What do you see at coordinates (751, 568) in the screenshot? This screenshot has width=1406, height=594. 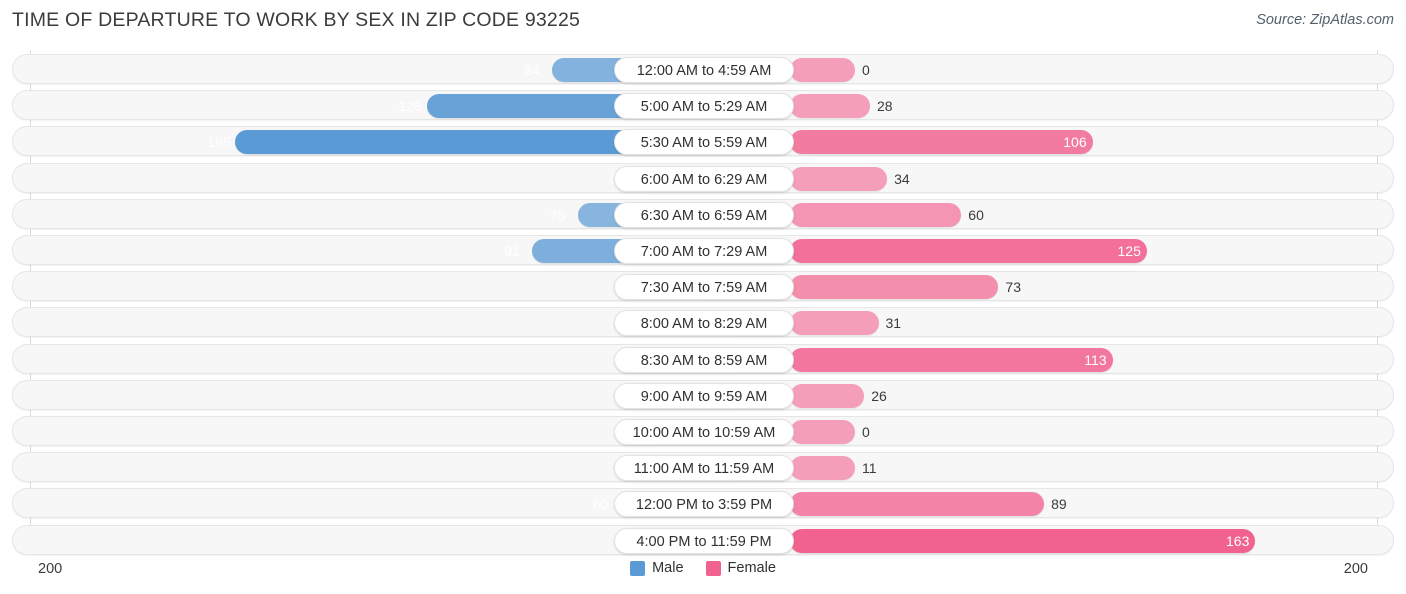 I see `legend-label: Female` at bounding box center [751, 568].